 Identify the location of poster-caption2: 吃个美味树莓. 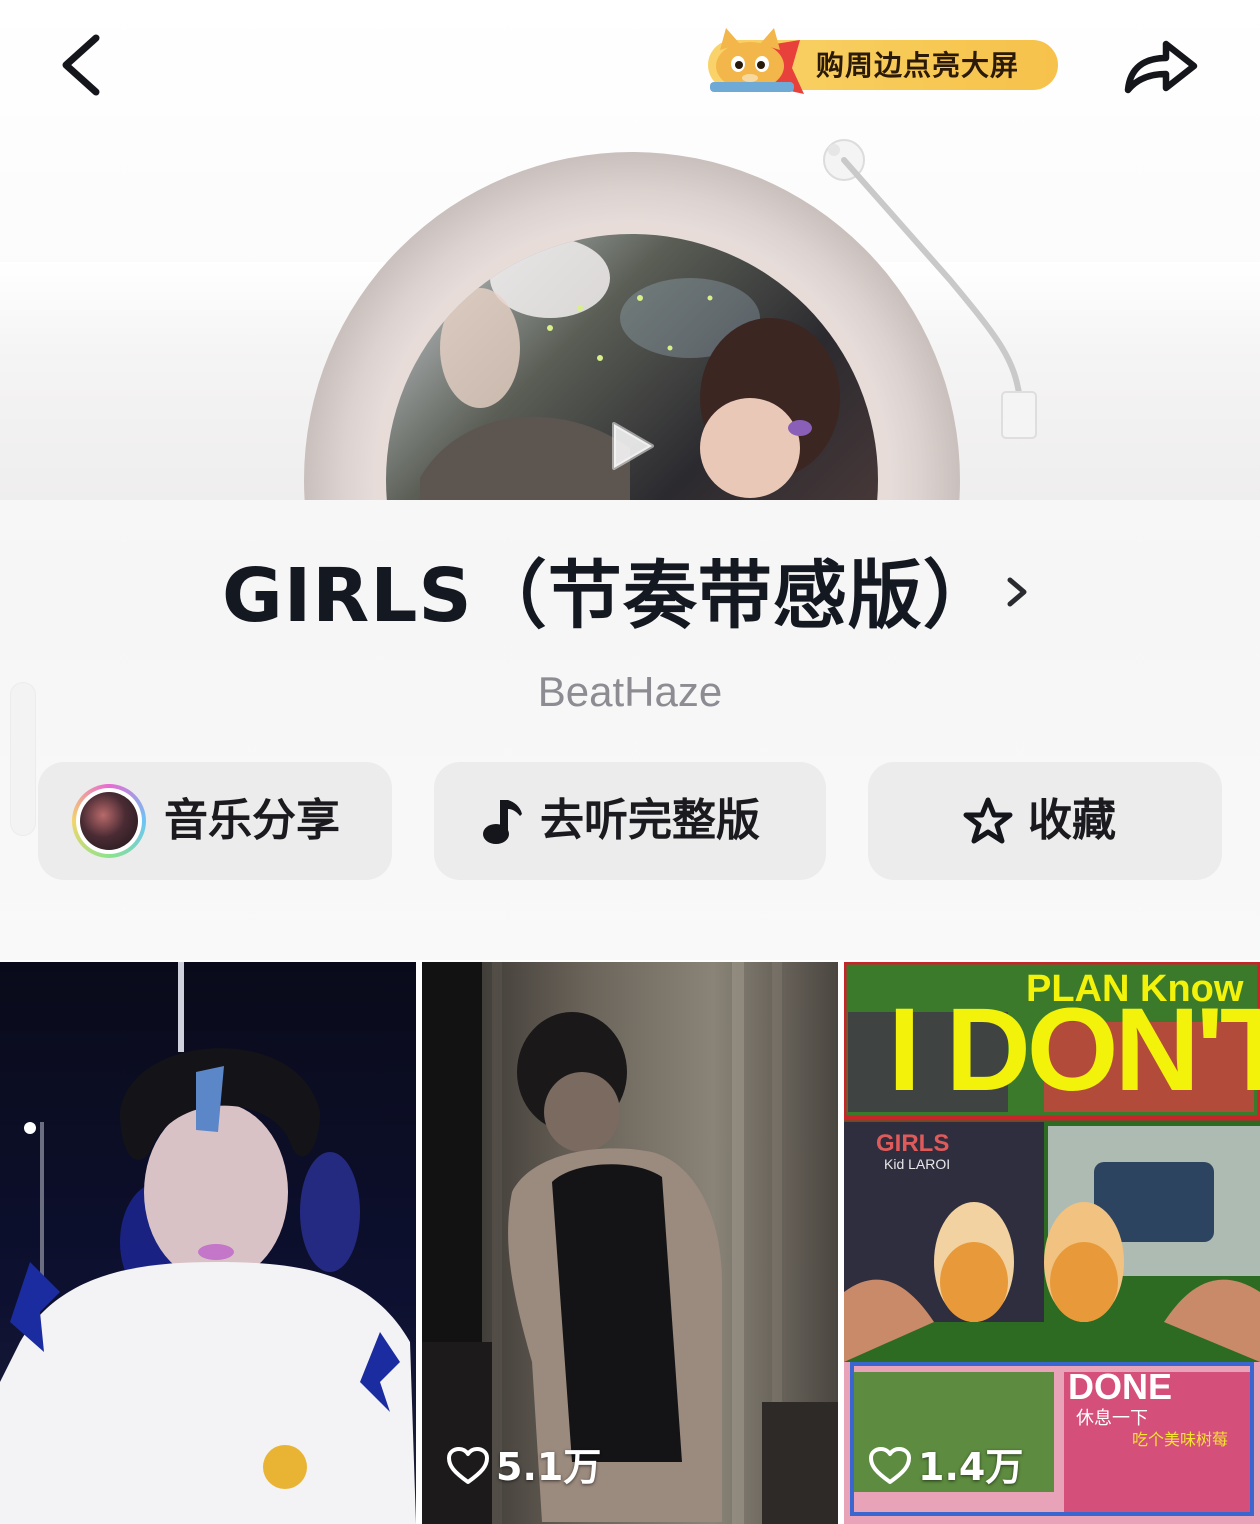
(1180, 1440).